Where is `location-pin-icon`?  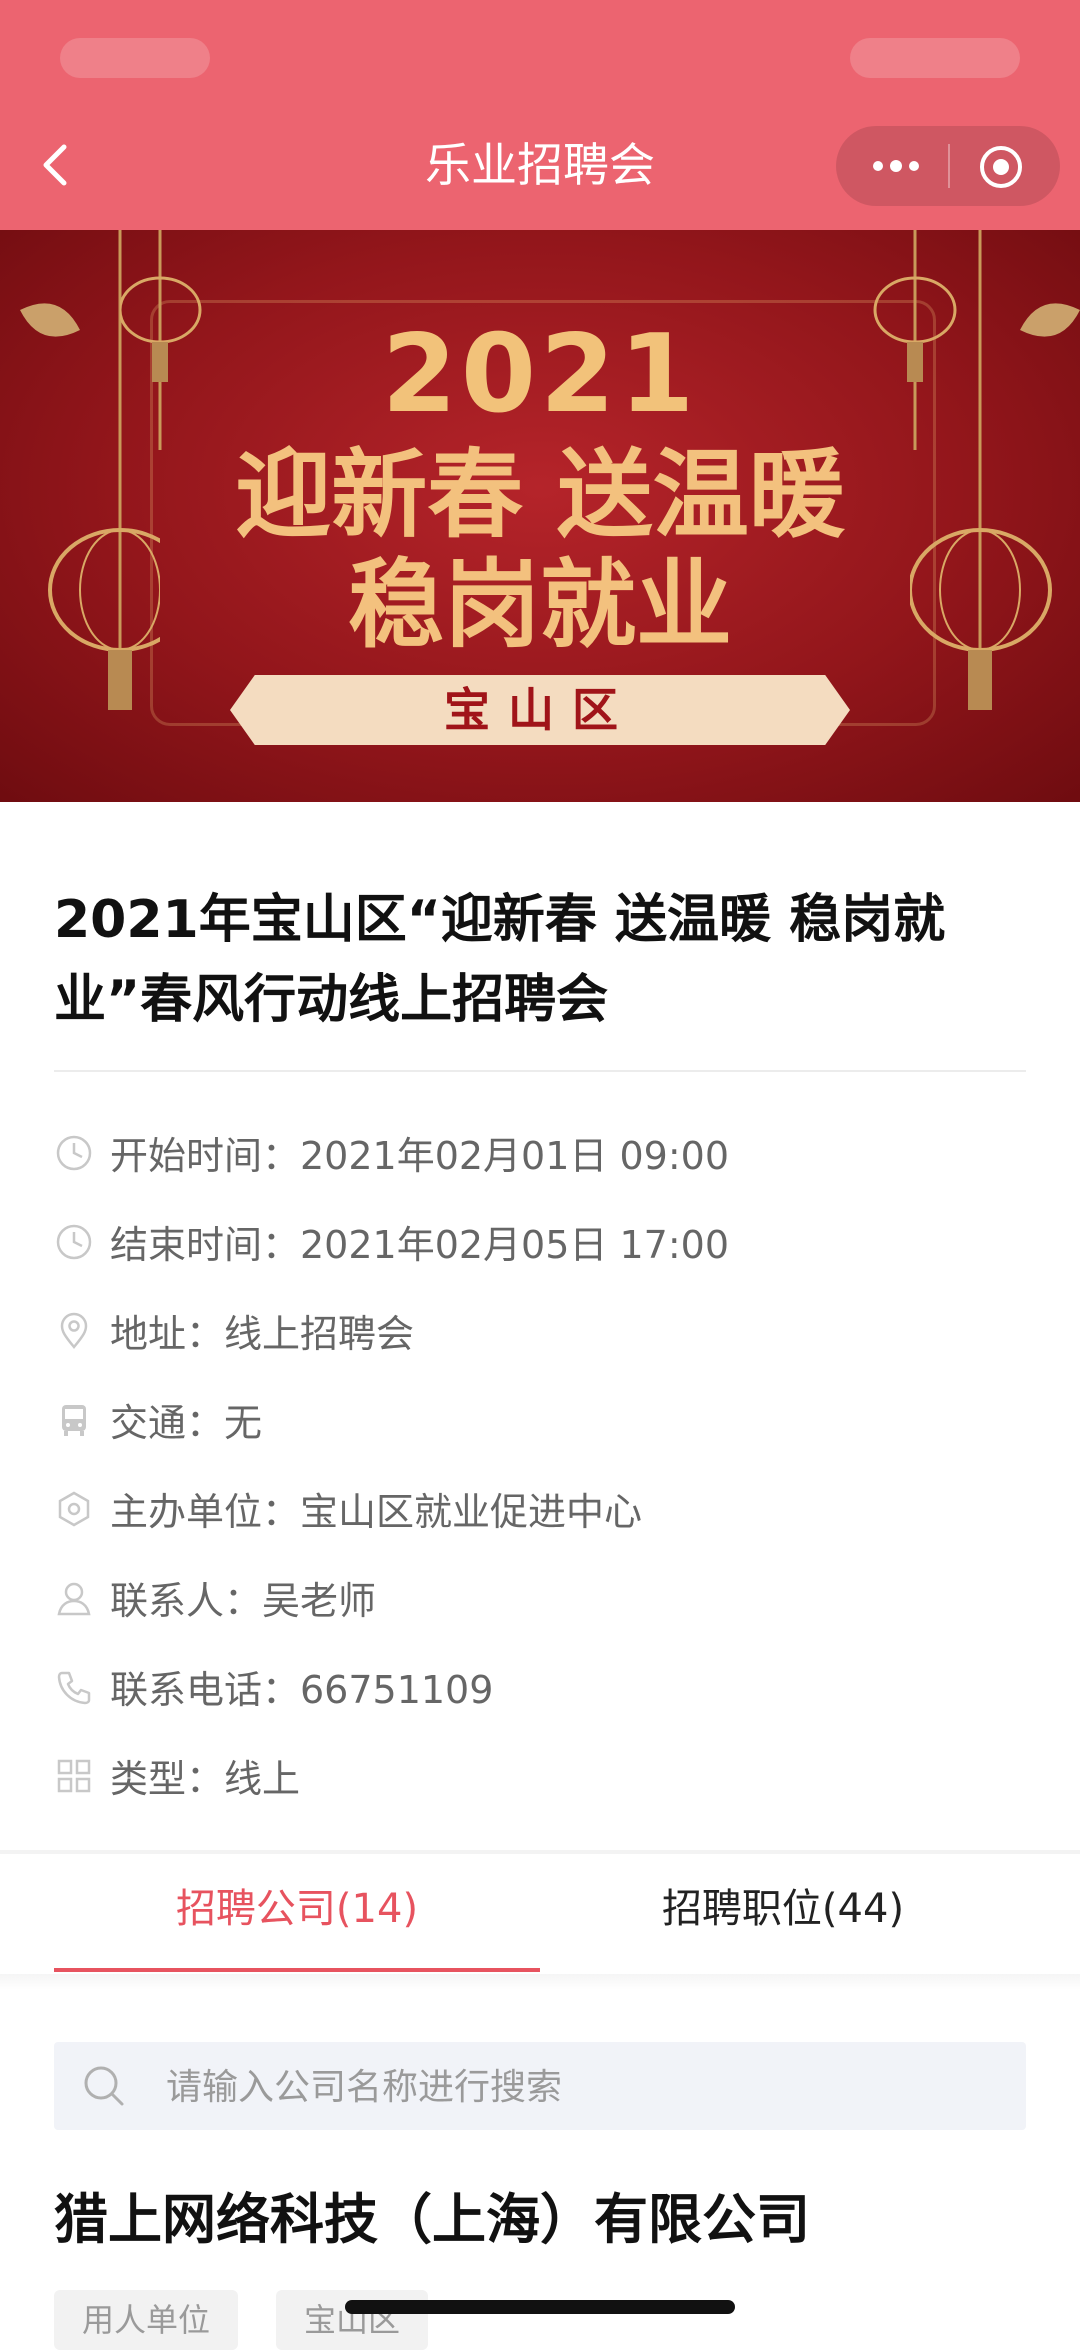 location-pin-icon is located at coordinates (74, 1330).